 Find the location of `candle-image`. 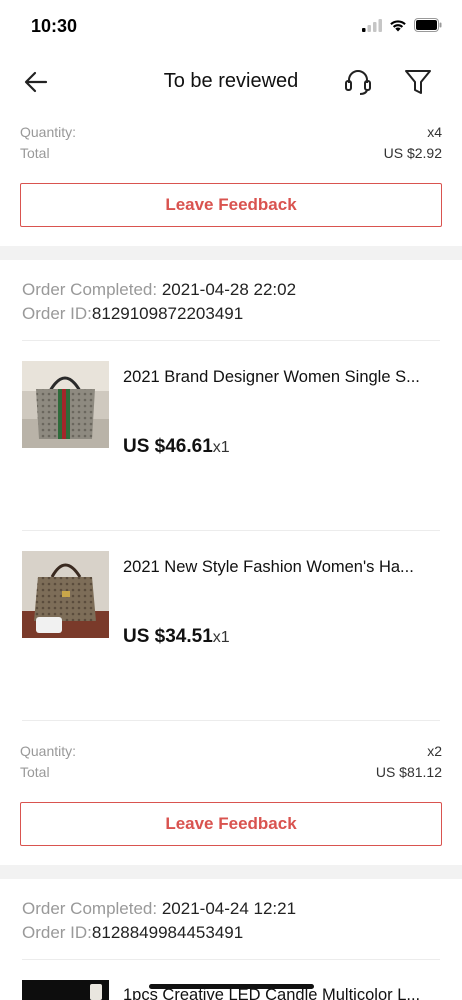

candle-image is located at coordinates (65, 990).